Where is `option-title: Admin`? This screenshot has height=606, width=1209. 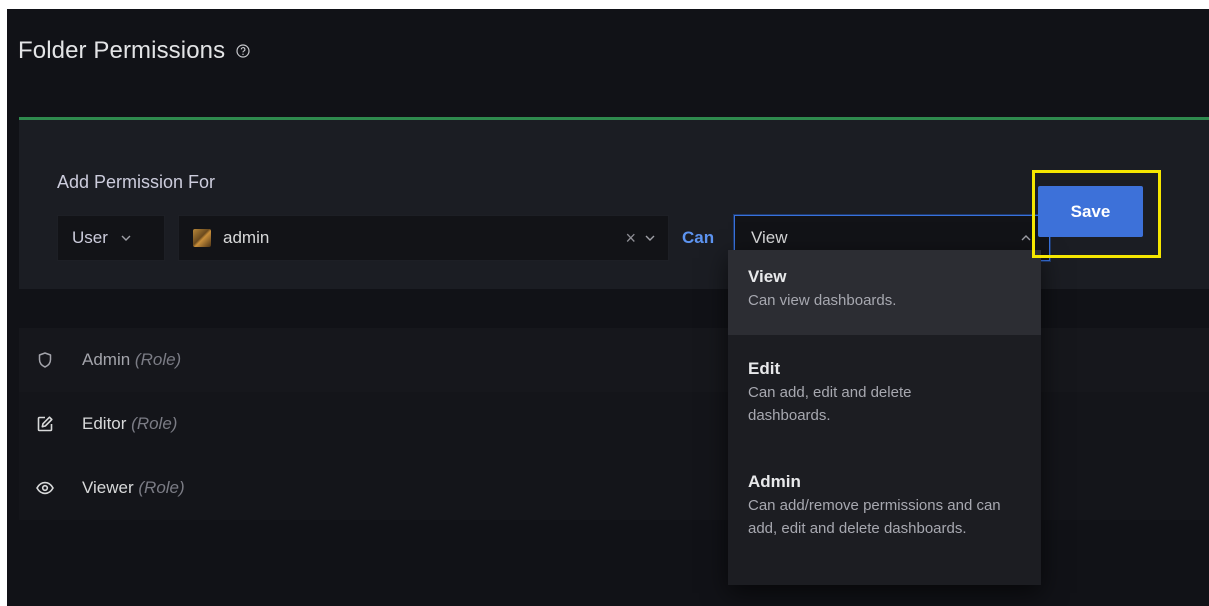 option-title: Admin is located at coordinates (774, 481).